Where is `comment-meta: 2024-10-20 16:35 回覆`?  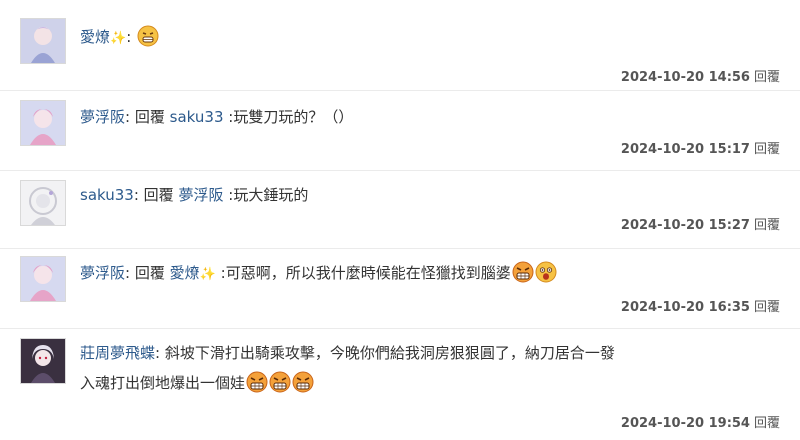
comment-meta: 2024-10-20 16:35 回覆 is located at coordinates (700, 305).